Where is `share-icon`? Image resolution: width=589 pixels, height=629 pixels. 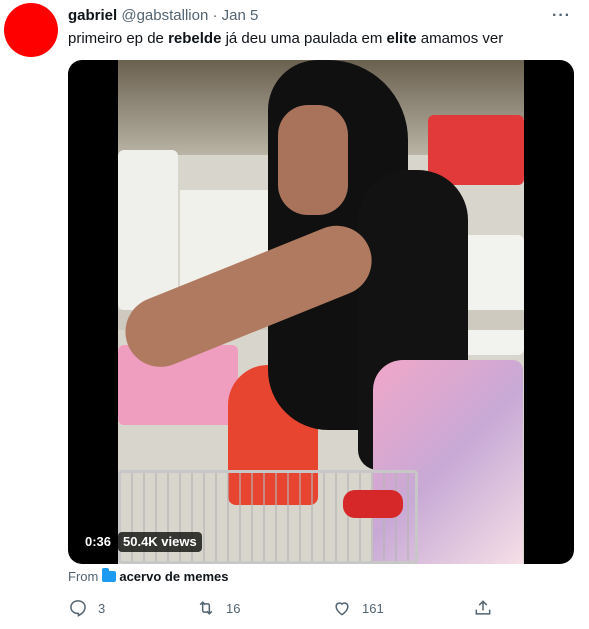 share-icon is located at coordinates (483, 607).